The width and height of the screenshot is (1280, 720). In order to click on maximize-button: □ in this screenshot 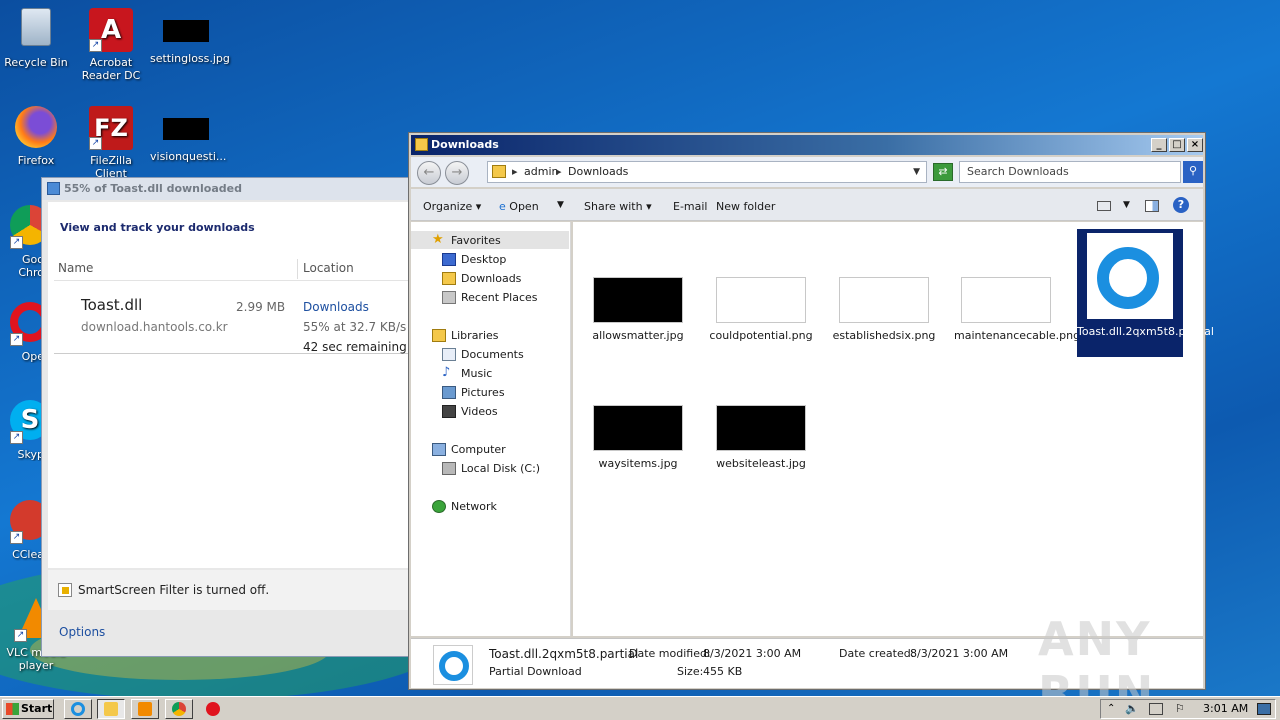, I will do `click(1177, 145)`.